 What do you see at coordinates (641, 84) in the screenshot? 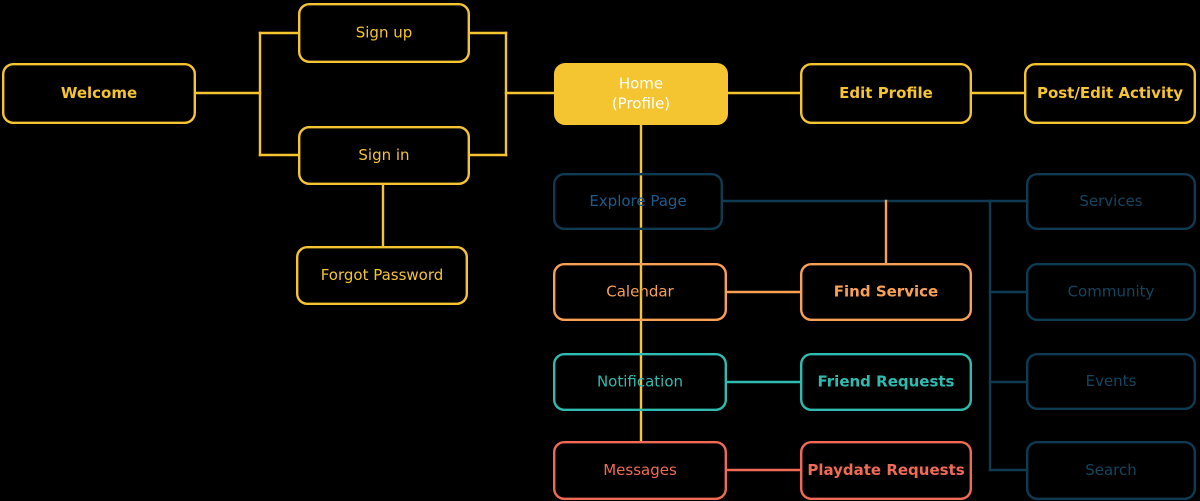
I see `node-label-home-profile: Home` at bounding box center [641, 84].